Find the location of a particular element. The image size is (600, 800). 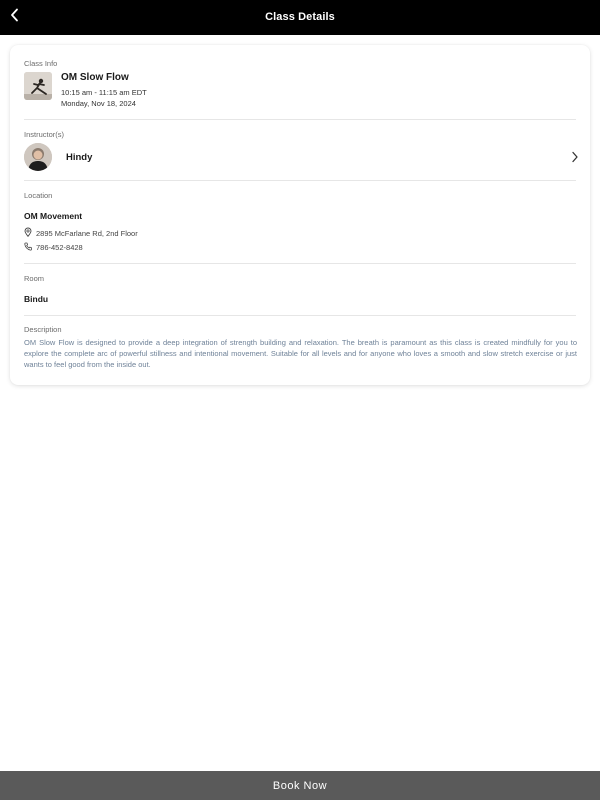

map-pin-icon is located at coordinates (30, 233).